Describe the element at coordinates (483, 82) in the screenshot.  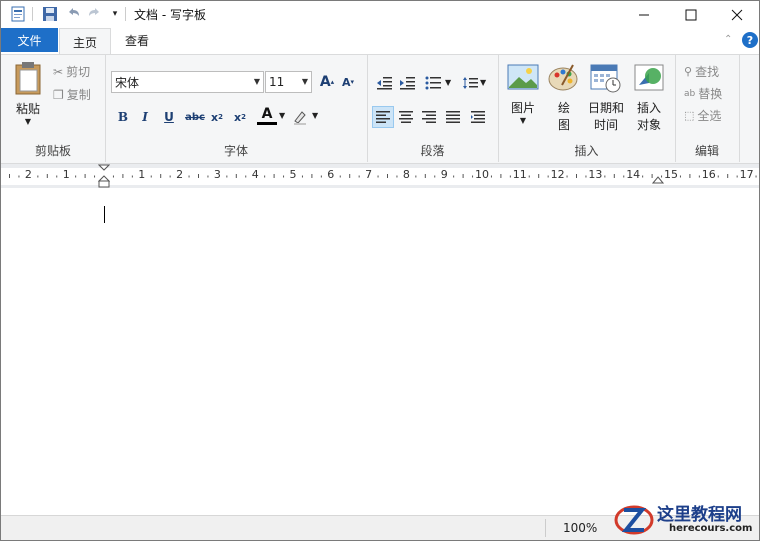
I see `line-spacing-dropdown-icon: ▼` at that location.